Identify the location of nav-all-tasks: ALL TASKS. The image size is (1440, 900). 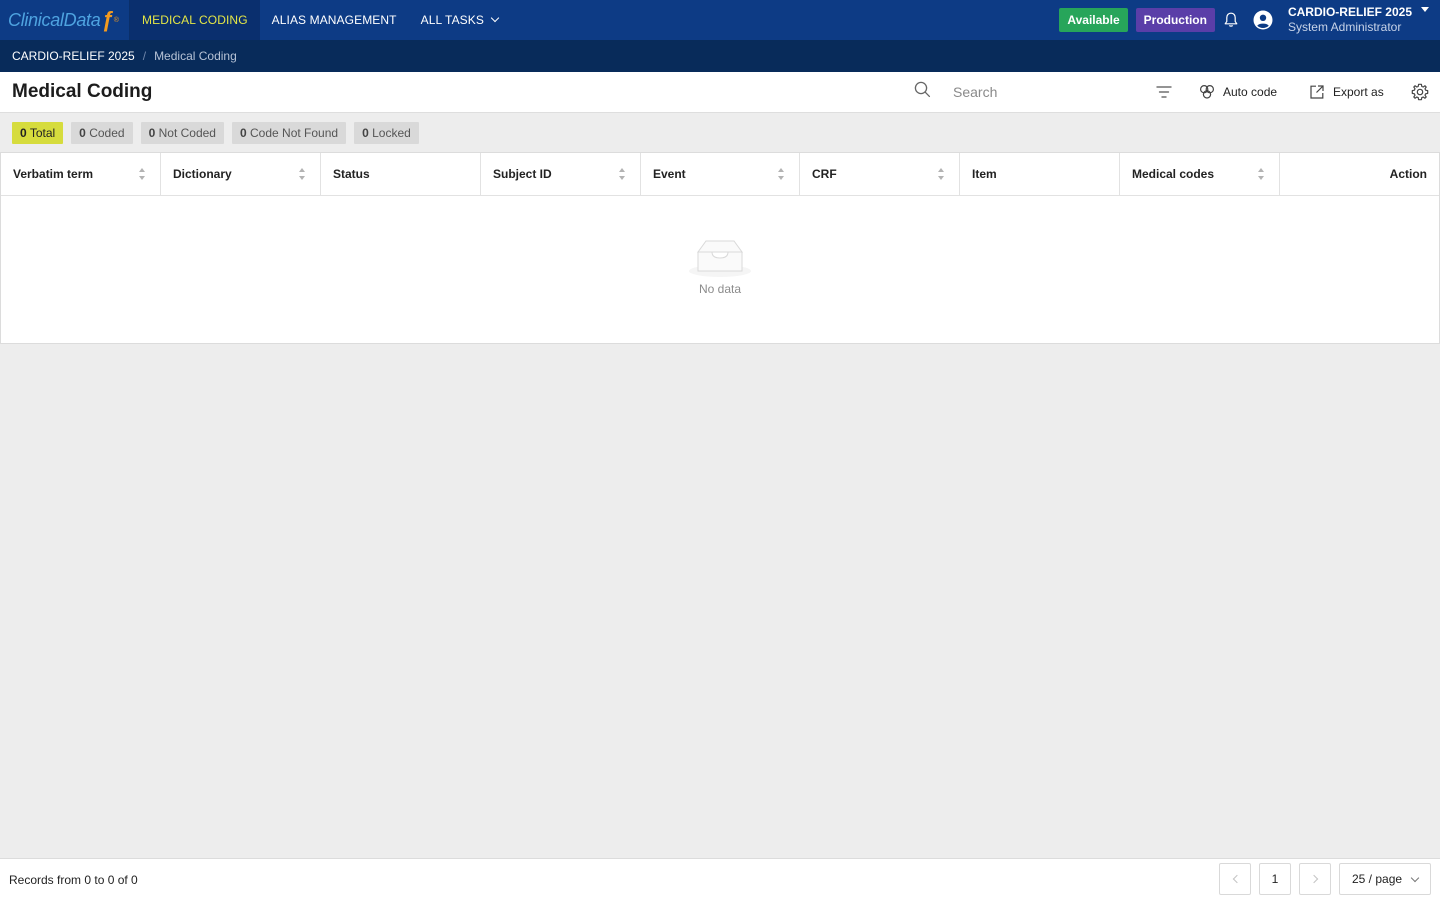
(459, 20).